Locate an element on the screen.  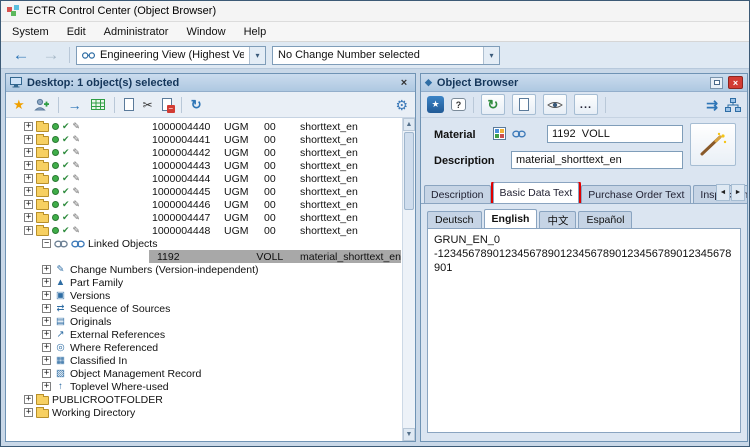
tree-item-linked-objects: − Linked Objects is located at coordinates (204, 243).